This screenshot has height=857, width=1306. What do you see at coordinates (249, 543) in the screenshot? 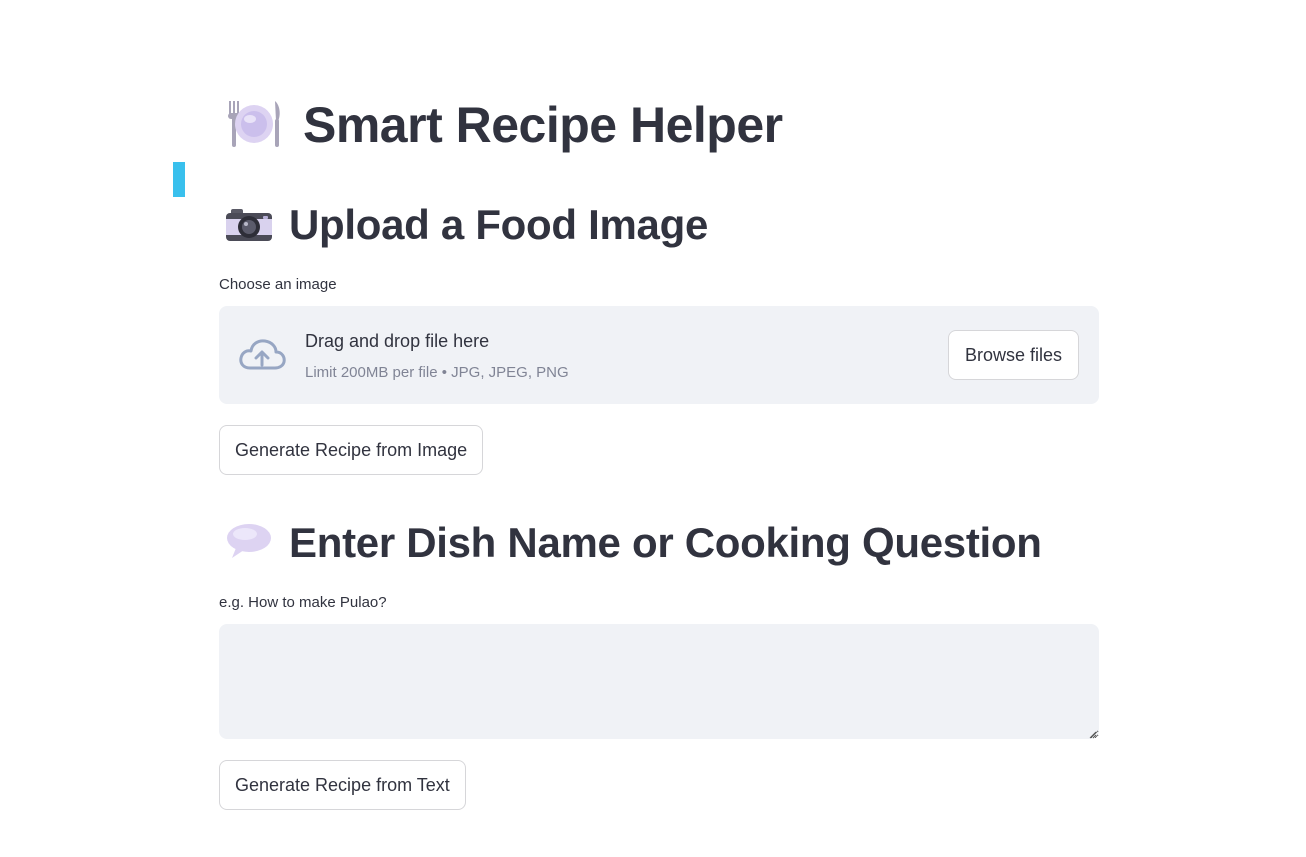
I see `speech-bubble-icon` at bounding box center [249, 543].